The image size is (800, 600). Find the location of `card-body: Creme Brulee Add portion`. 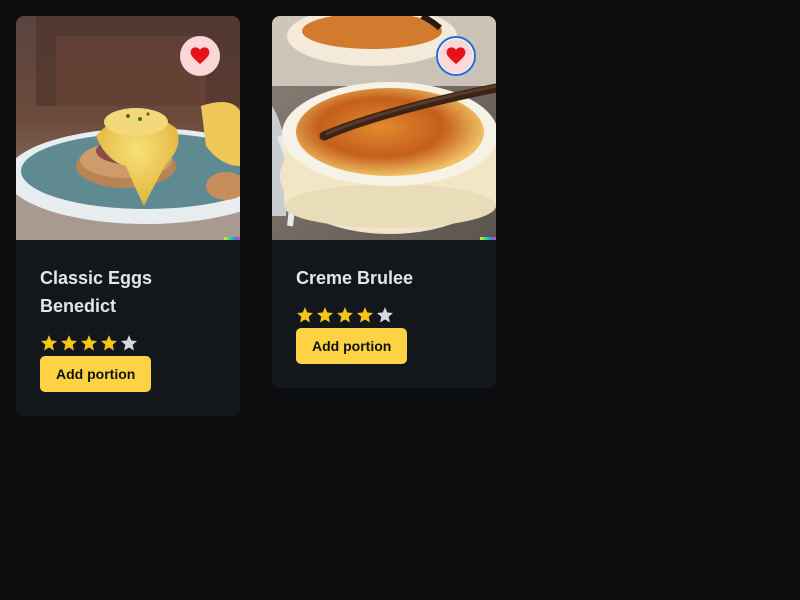

card-body: Creme Brulee Add portion is located at coordinates (384, 314).